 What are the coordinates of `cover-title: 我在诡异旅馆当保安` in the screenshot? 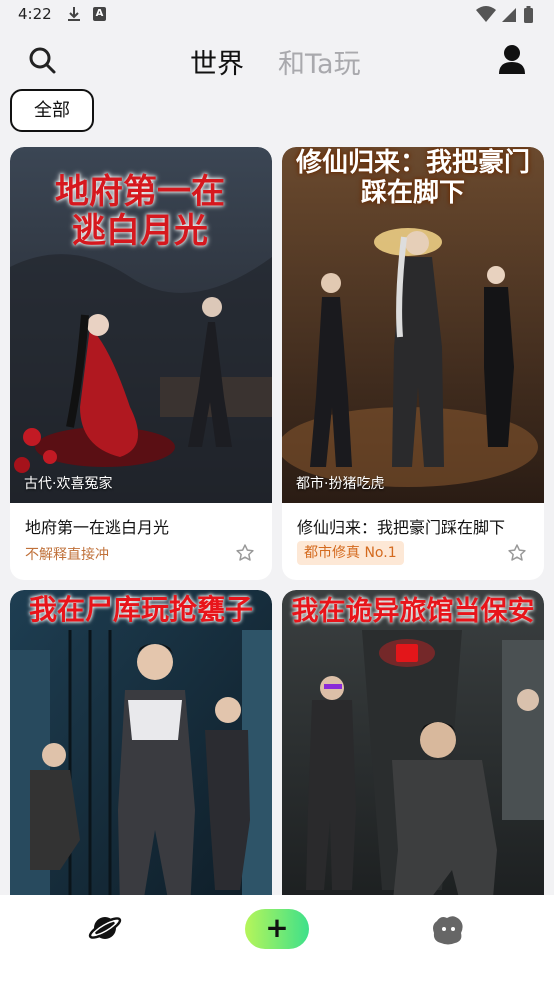 It's located at (413, 611).